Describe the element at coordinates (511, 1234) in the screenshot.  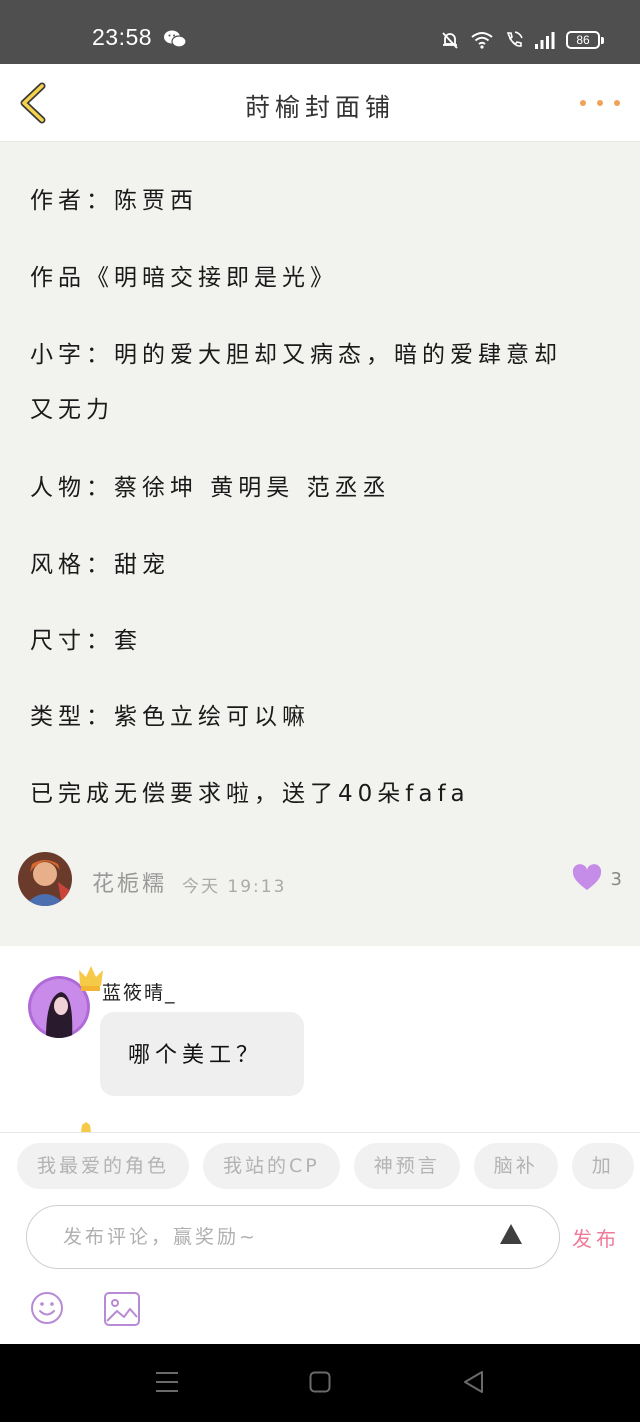
I see `send-arrow-icon` at that location.